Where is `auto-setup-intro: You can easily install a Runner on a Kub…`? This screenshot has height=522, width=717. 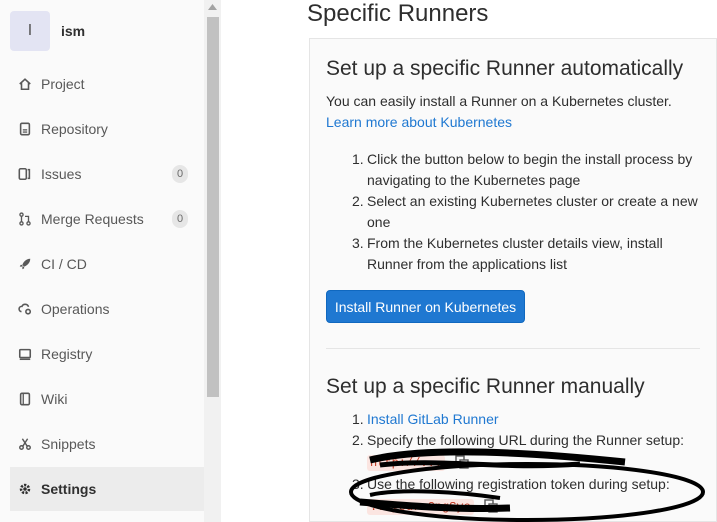
auto-setup-intro: You can easily install a Runner on a Kub… is located at coordinates (499, 101).